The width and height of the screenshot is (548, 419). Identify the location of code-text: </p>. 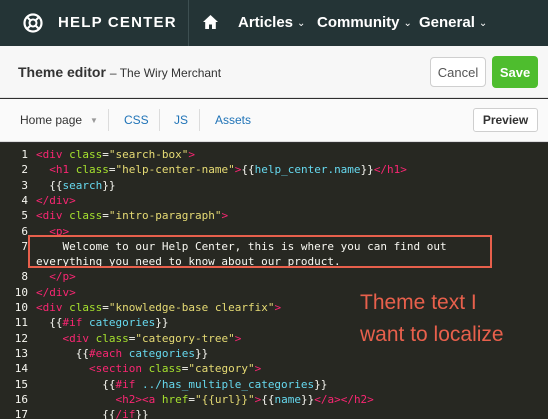
(62, 277).